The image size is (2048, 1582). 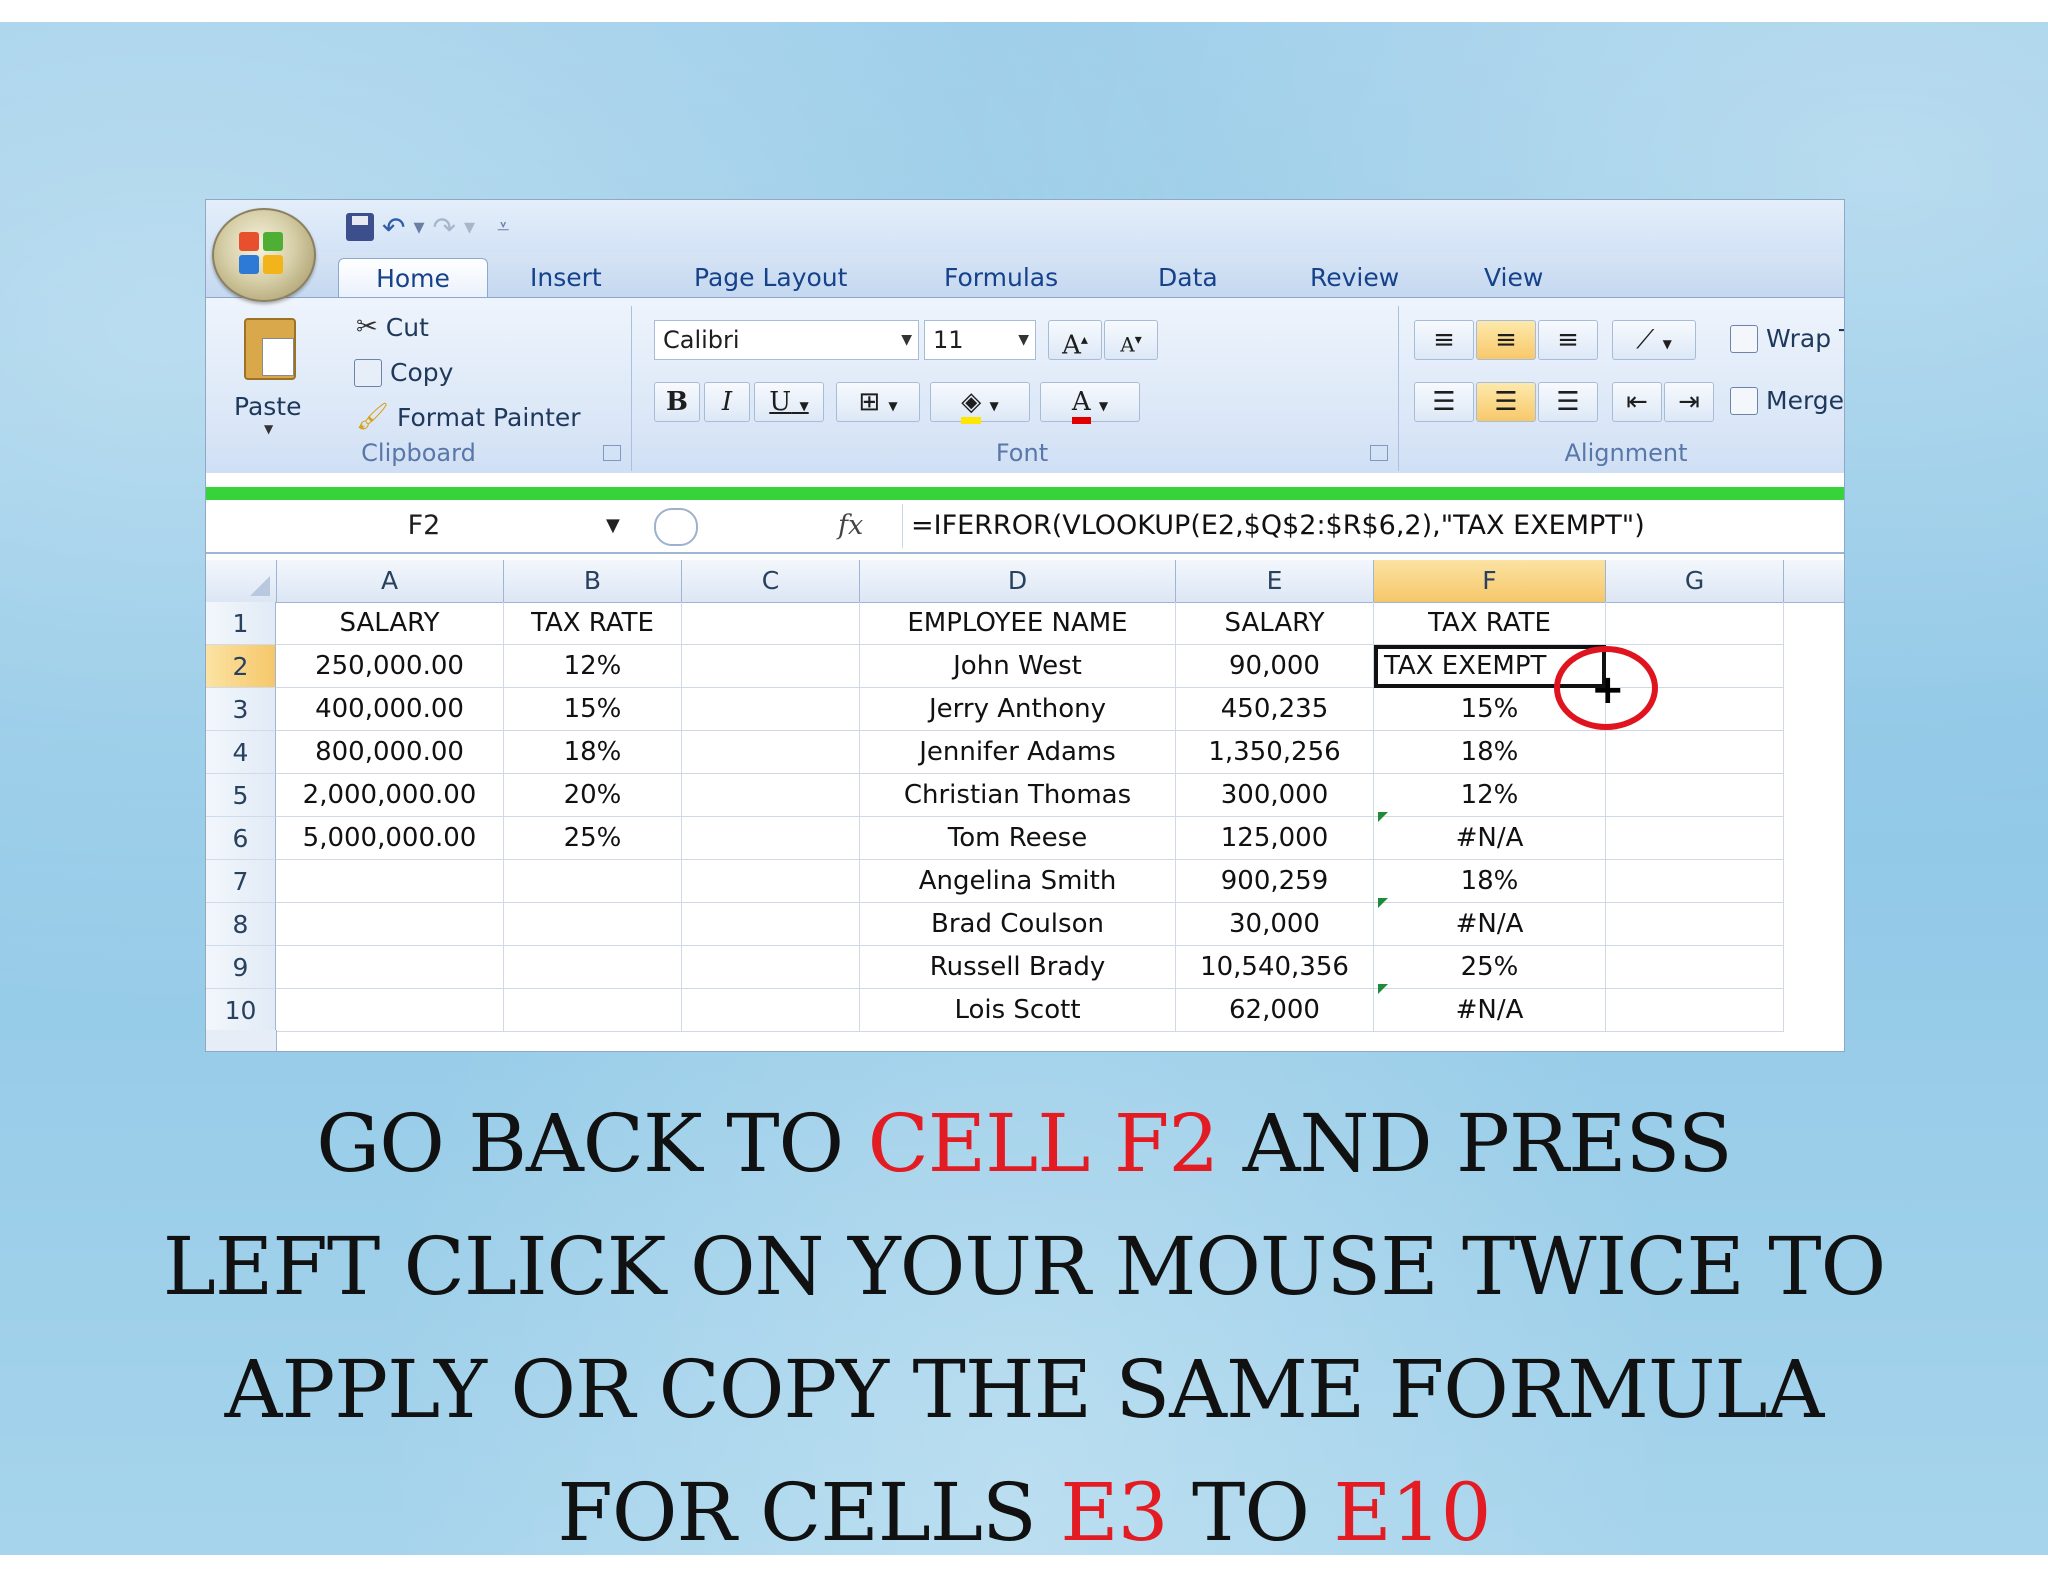 What do you see at coordinates (1275, 967) in the screenshot?
I see `cell-e9: 10,540,356` at bounding box center [1275, 967].